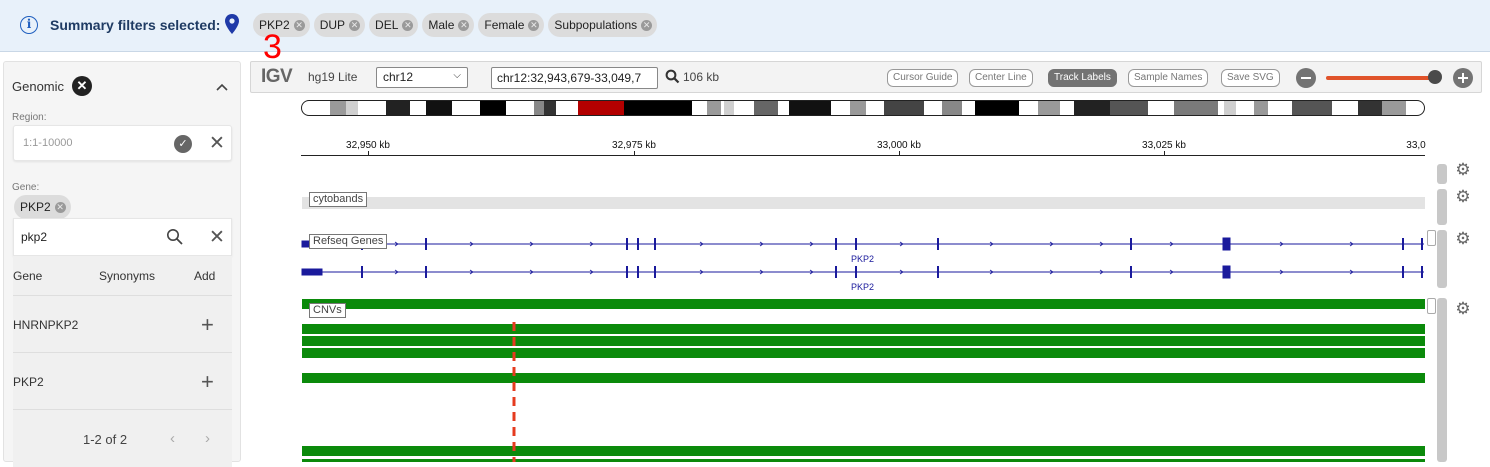 Image resolution: width=1490 pixels, height=467 pixels. Describe the element at coordinates (183, 144) in the screenshot. I see `check-icon: ✓` at that location.